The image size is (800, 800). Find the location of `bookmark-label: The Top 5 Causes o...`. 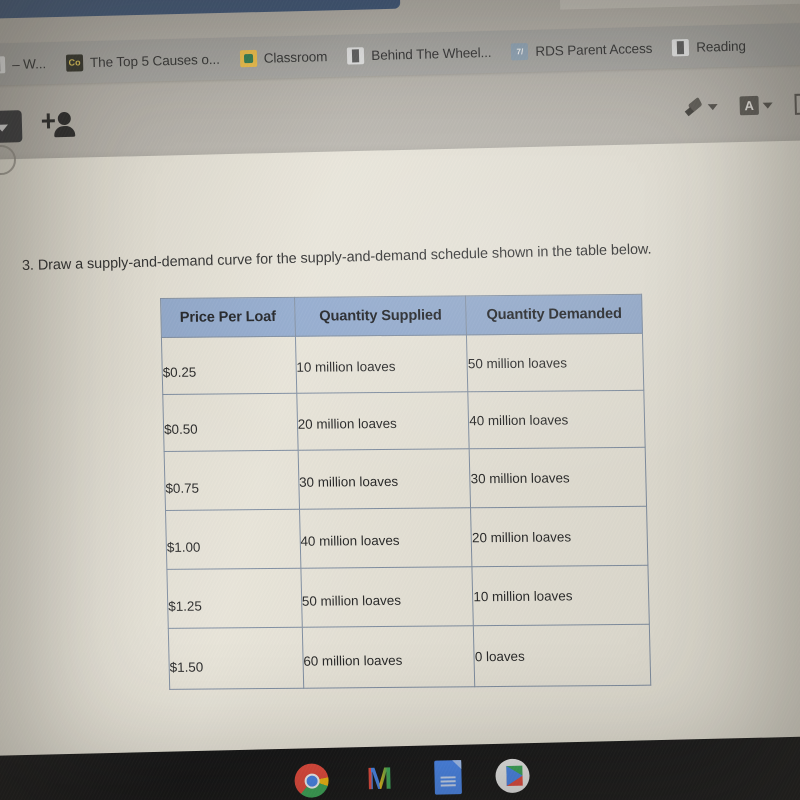

bookmark-label: The Top 5 Causes o... is located at coordinates (154, 60).